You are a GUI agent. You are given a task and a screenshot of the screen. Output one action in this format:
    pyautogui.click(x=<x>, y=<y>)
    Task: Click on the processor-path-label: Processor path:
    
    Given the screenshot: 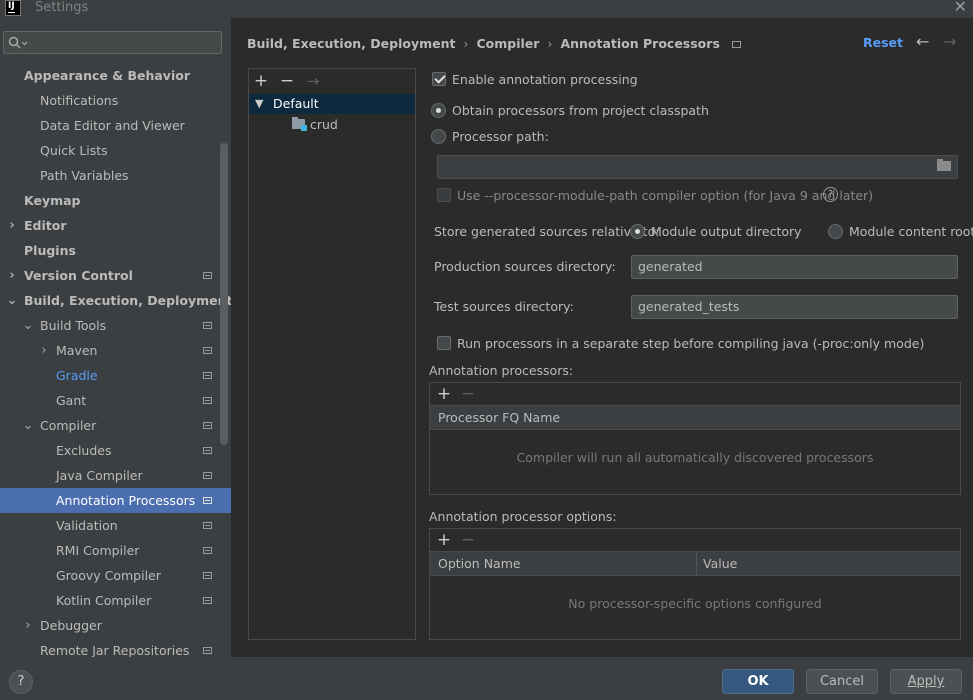 What is the action you would take?
    pyautogui.click(x=500, y=136)
    